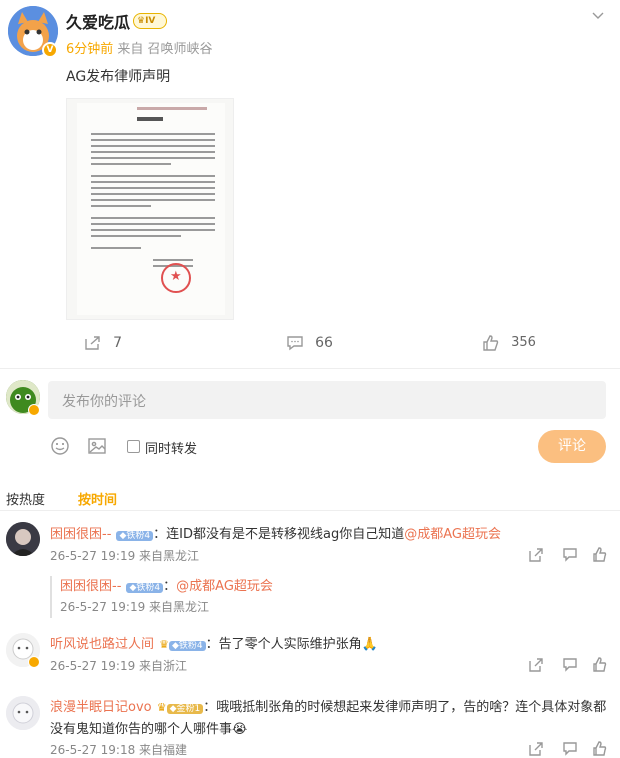  Describe the element at coordinates (452, 534) in the screenshot. I see `comment-mention: @成都AG超玩会` at that location.